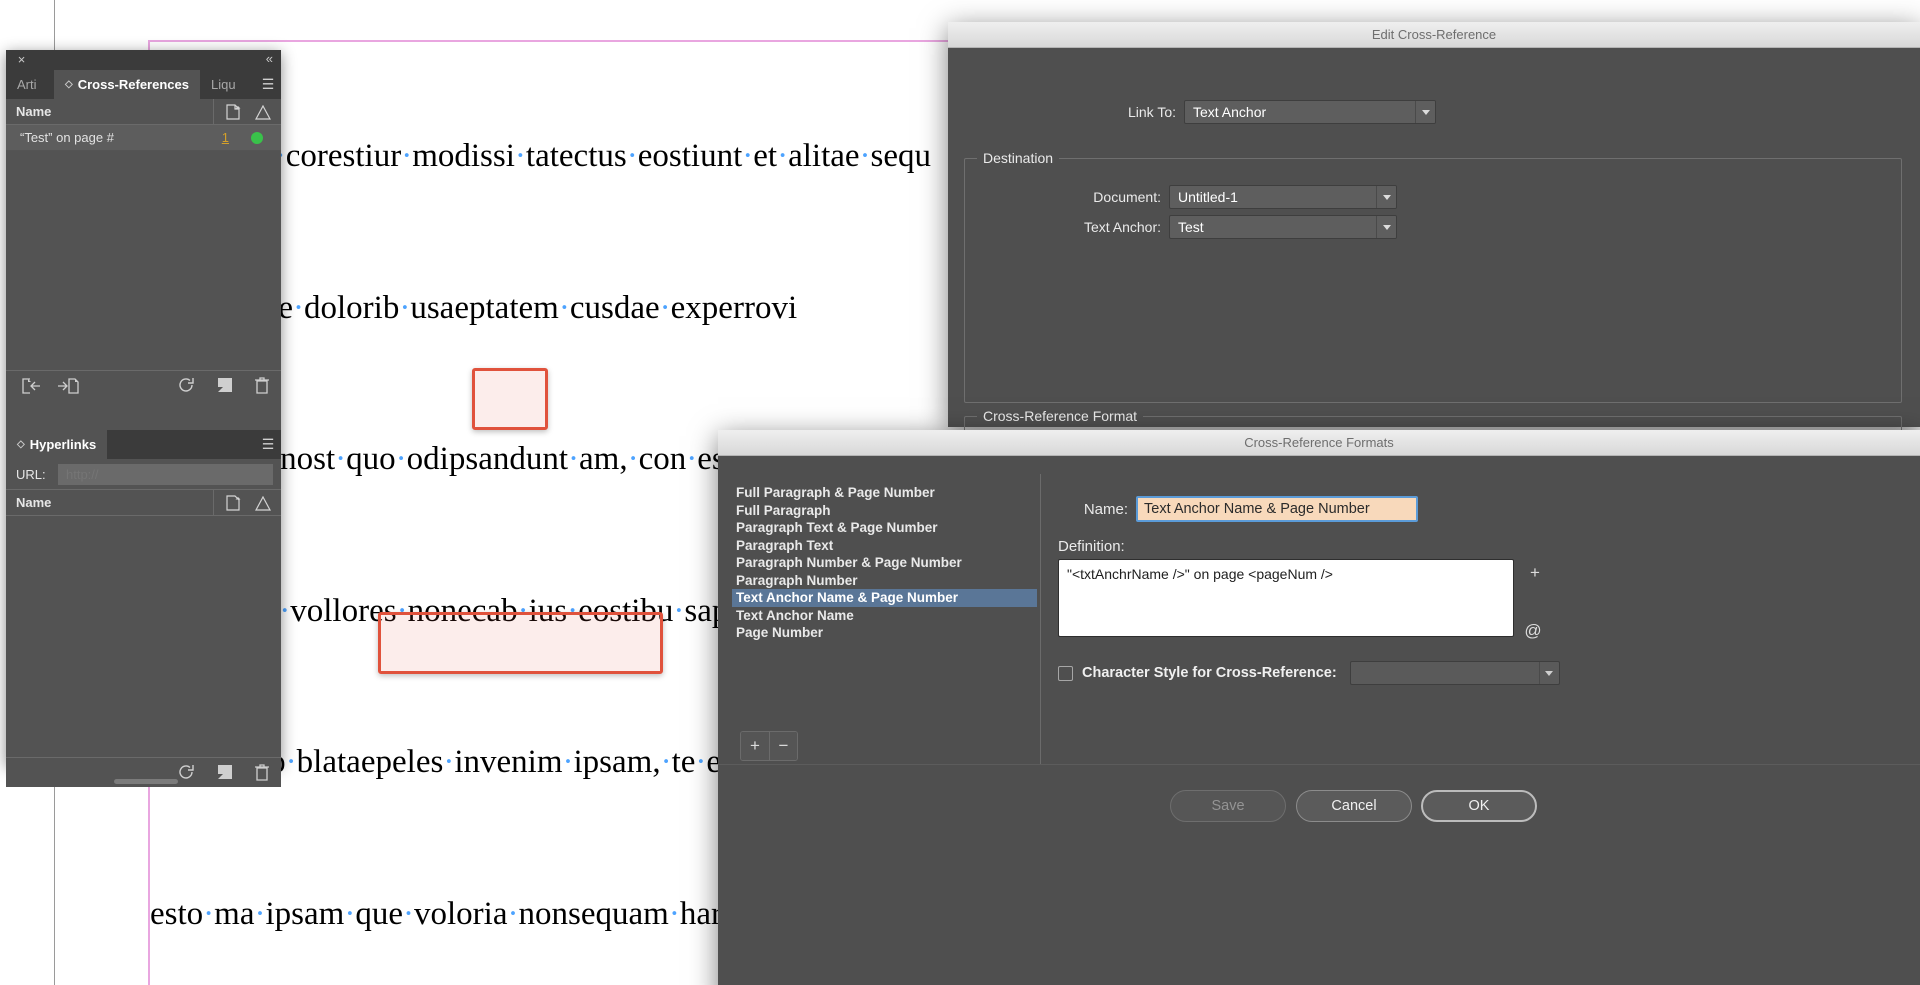  I want to click on list-item-label: Text Anchor Name, so click(795, 615).